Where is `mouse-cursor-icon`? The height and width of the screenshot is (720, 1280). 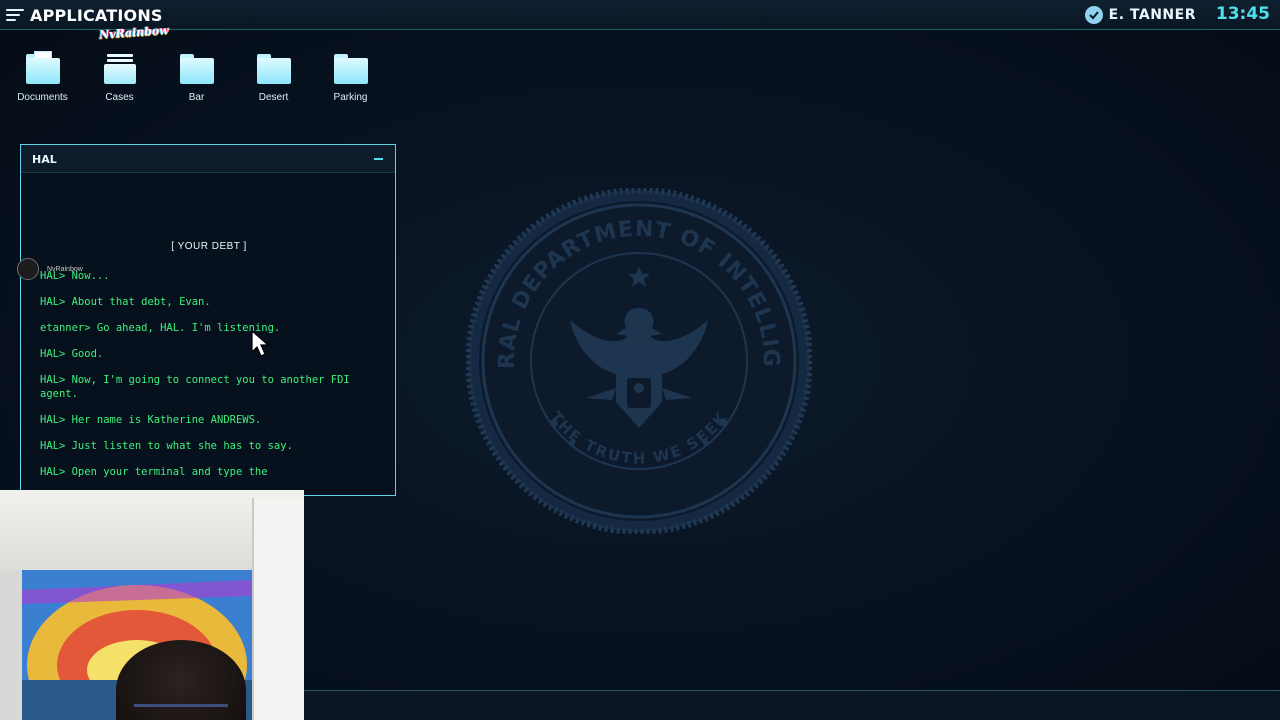 mouse-cursor-icon is located at coordinates (260, 343).